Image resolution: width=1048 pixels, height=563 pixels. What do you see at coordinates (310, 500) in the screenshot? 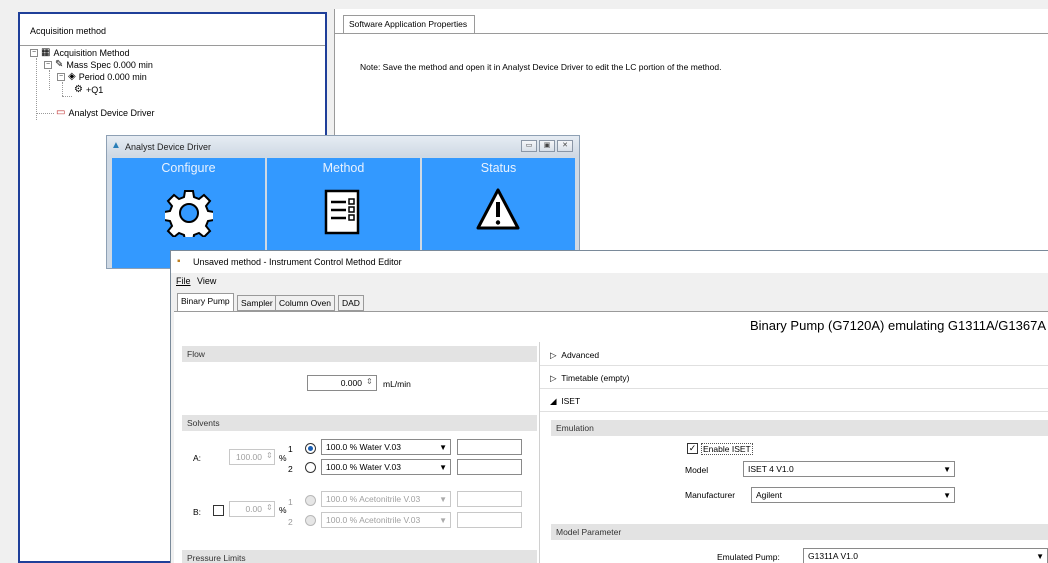
I see `solvent-b1-radio` at bounding box center [310, 500].